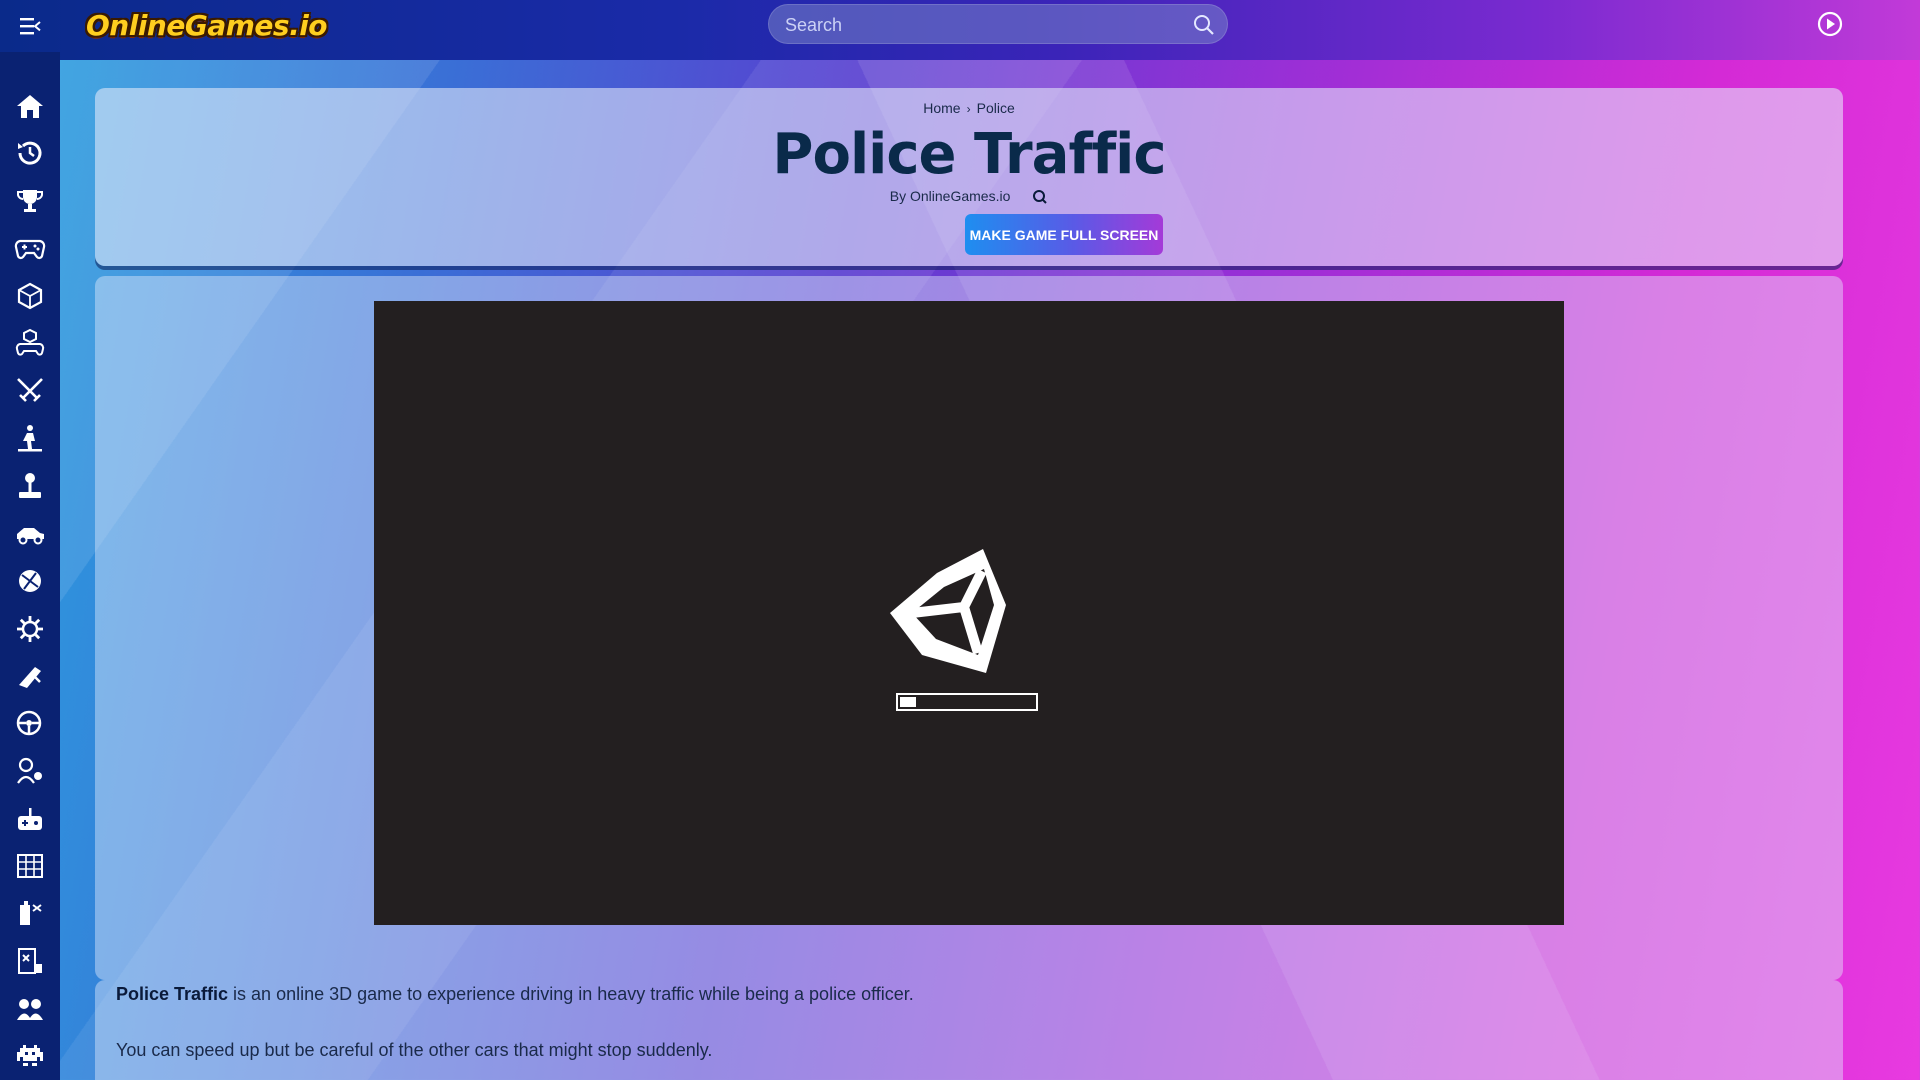 Image resolution: width=1920 pixels, height=1080 pixels. I want to click on sidebar-item-arcade, so click(30, 819).